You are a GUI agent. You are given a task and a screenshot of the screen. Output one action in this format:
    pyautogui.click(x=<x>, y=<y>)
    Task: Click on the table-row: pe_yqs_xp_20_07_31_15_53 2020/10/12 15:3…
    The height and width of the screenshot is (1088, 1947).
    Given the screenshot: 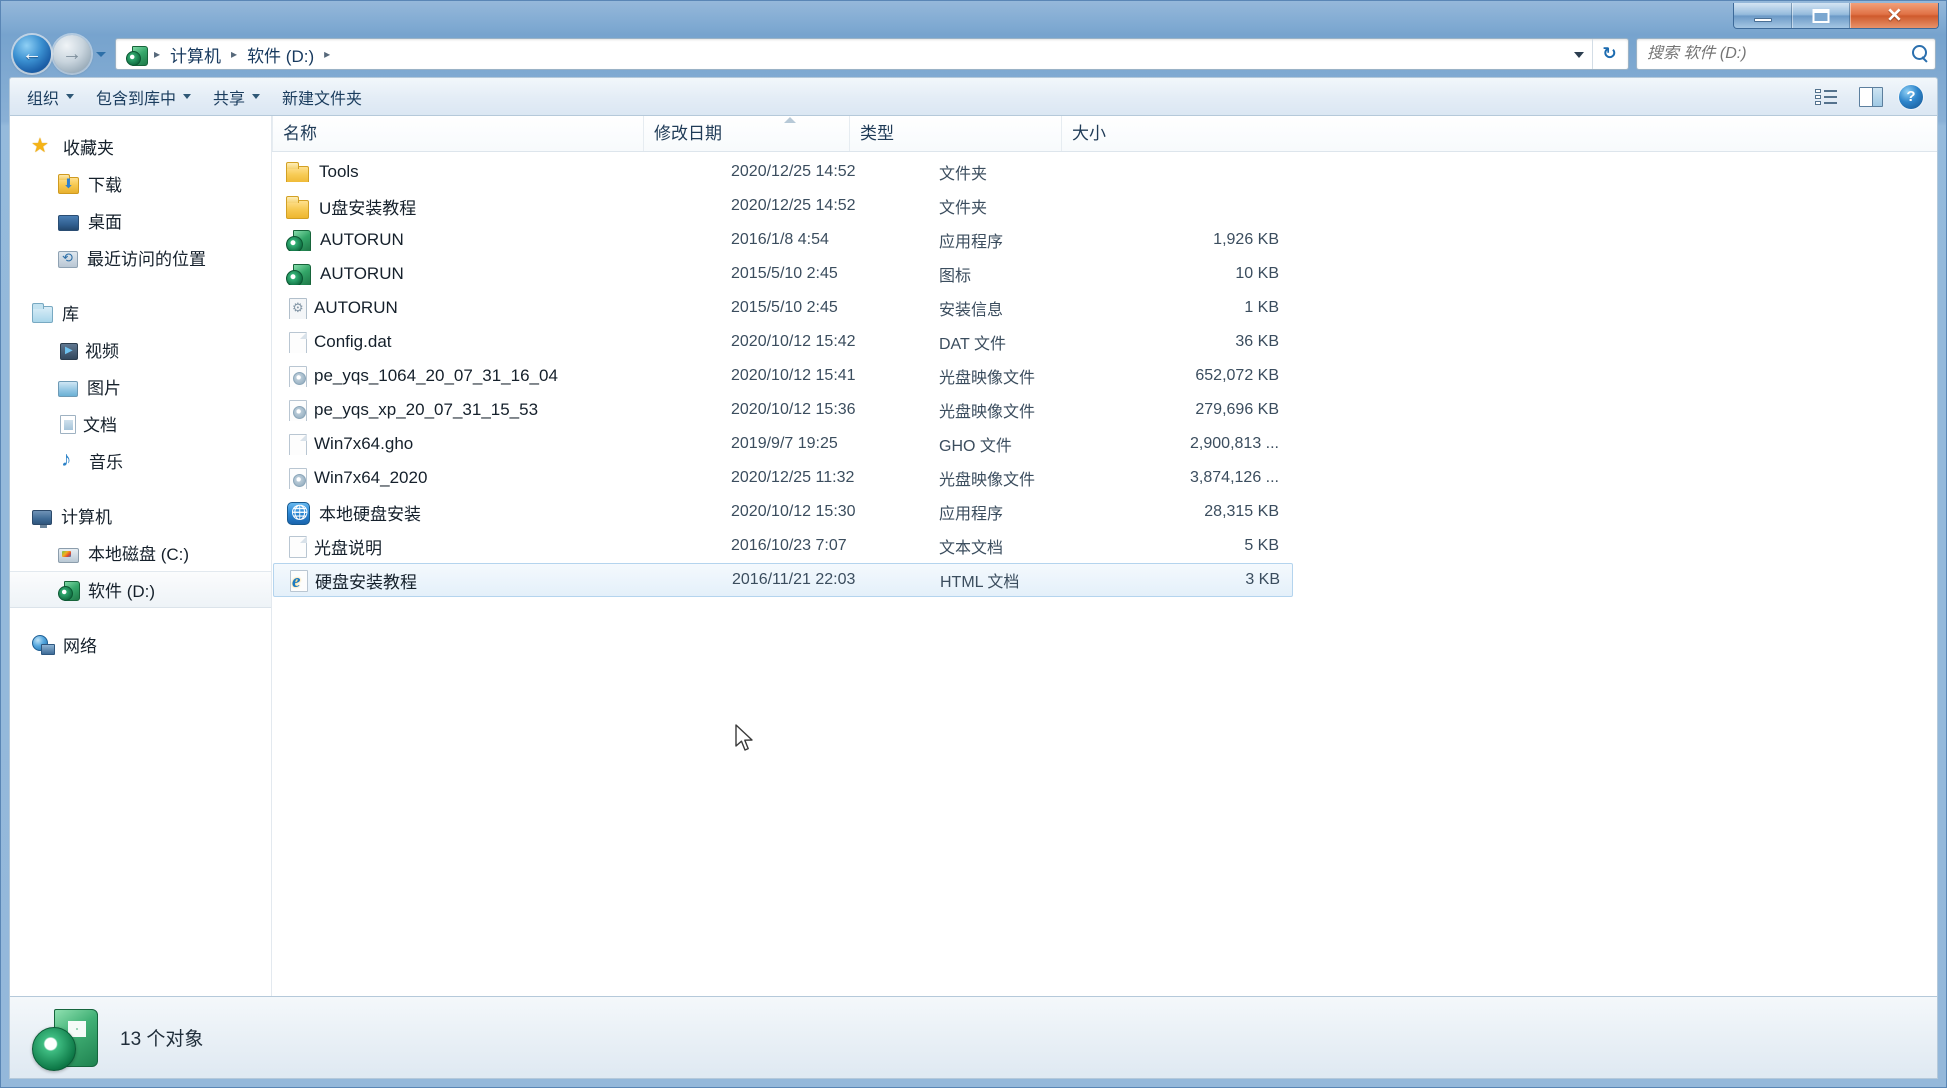 What is the action you would take?
    pyautogui.click(x=783, y=410)
    